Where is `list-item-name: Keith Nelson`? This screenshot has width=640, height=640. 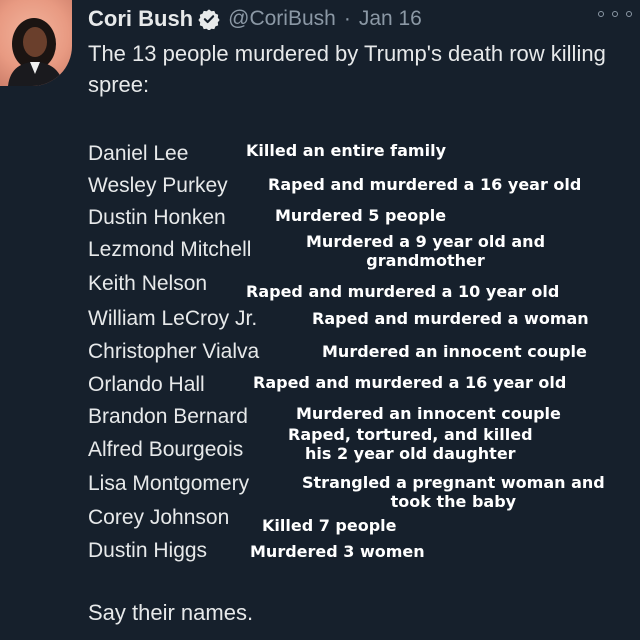 list-item-name: Keith Nelson is located at coordinates (148, 283).